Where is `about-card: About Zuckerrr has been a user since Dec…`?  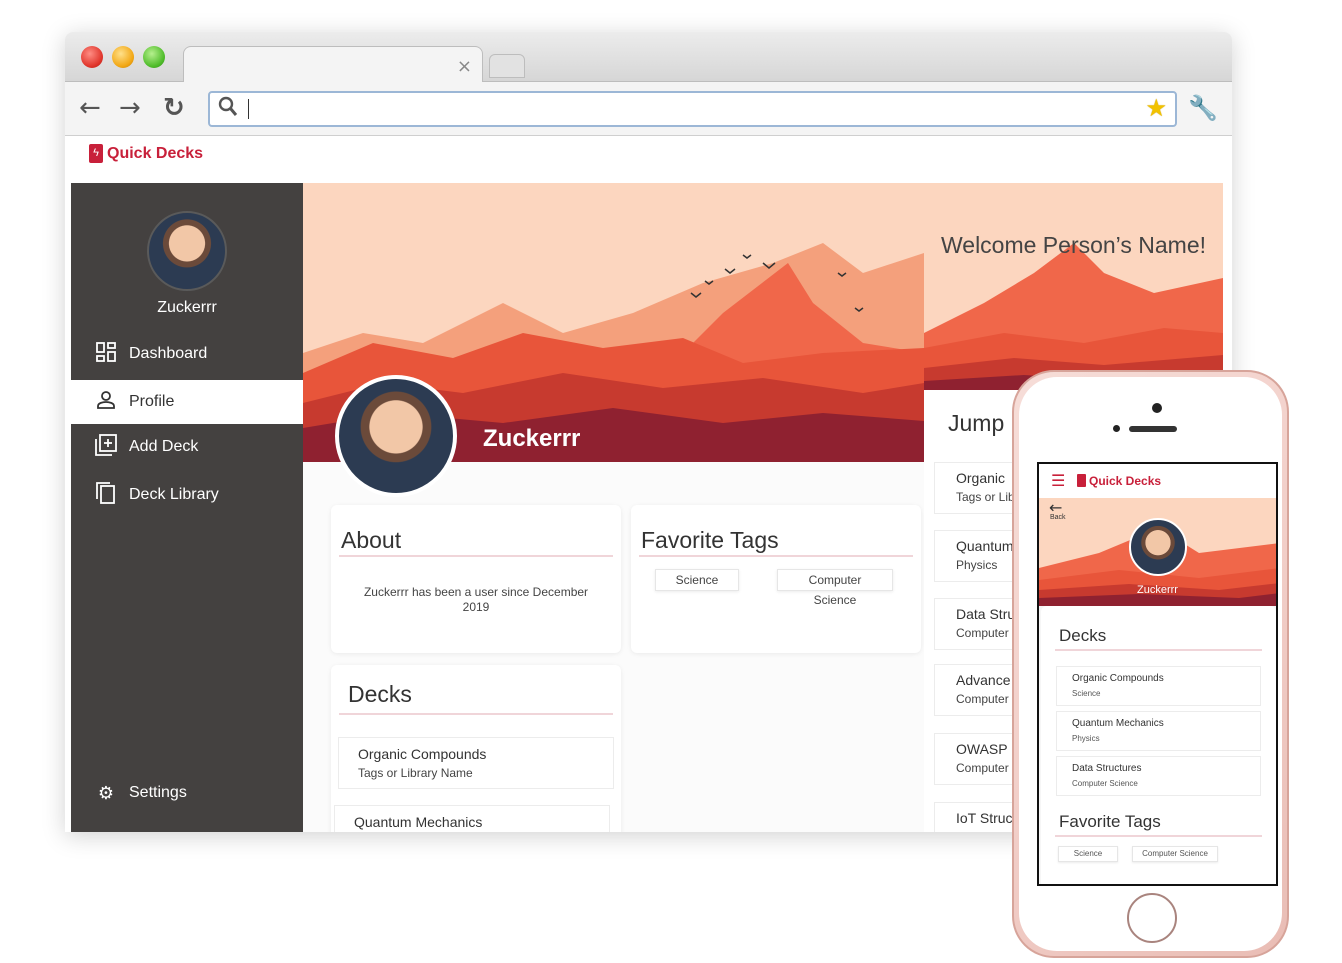 about-card: About Zuckerrr has been a user since Dec… is located at coordinates (476, 579).